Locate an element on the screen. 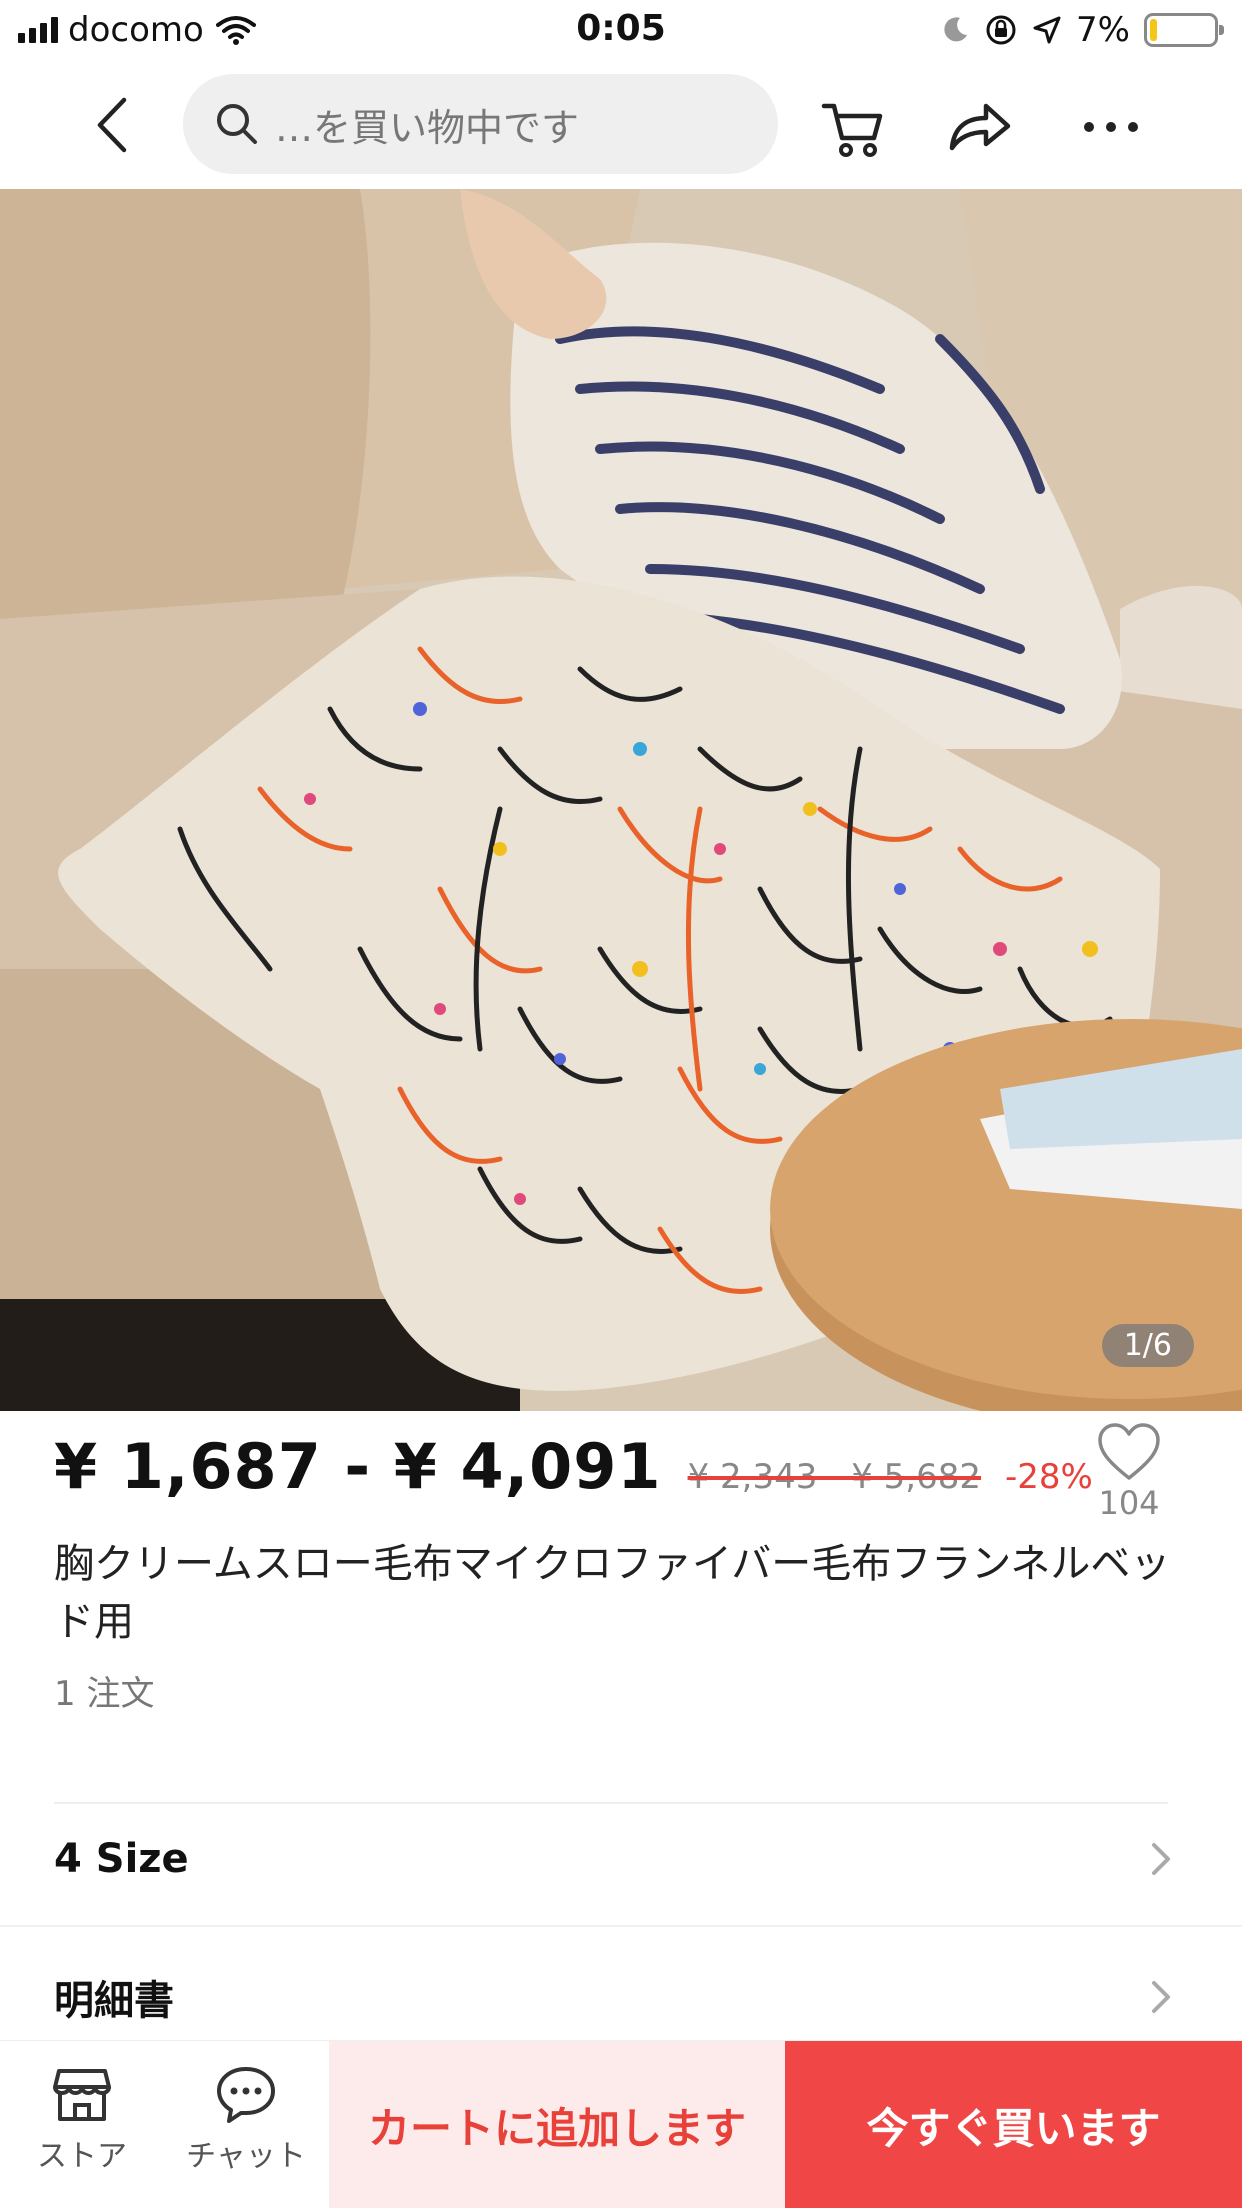  original-price: ¥ 2,343 - ¥ 5,682 is located at coordinates (834, 1477).